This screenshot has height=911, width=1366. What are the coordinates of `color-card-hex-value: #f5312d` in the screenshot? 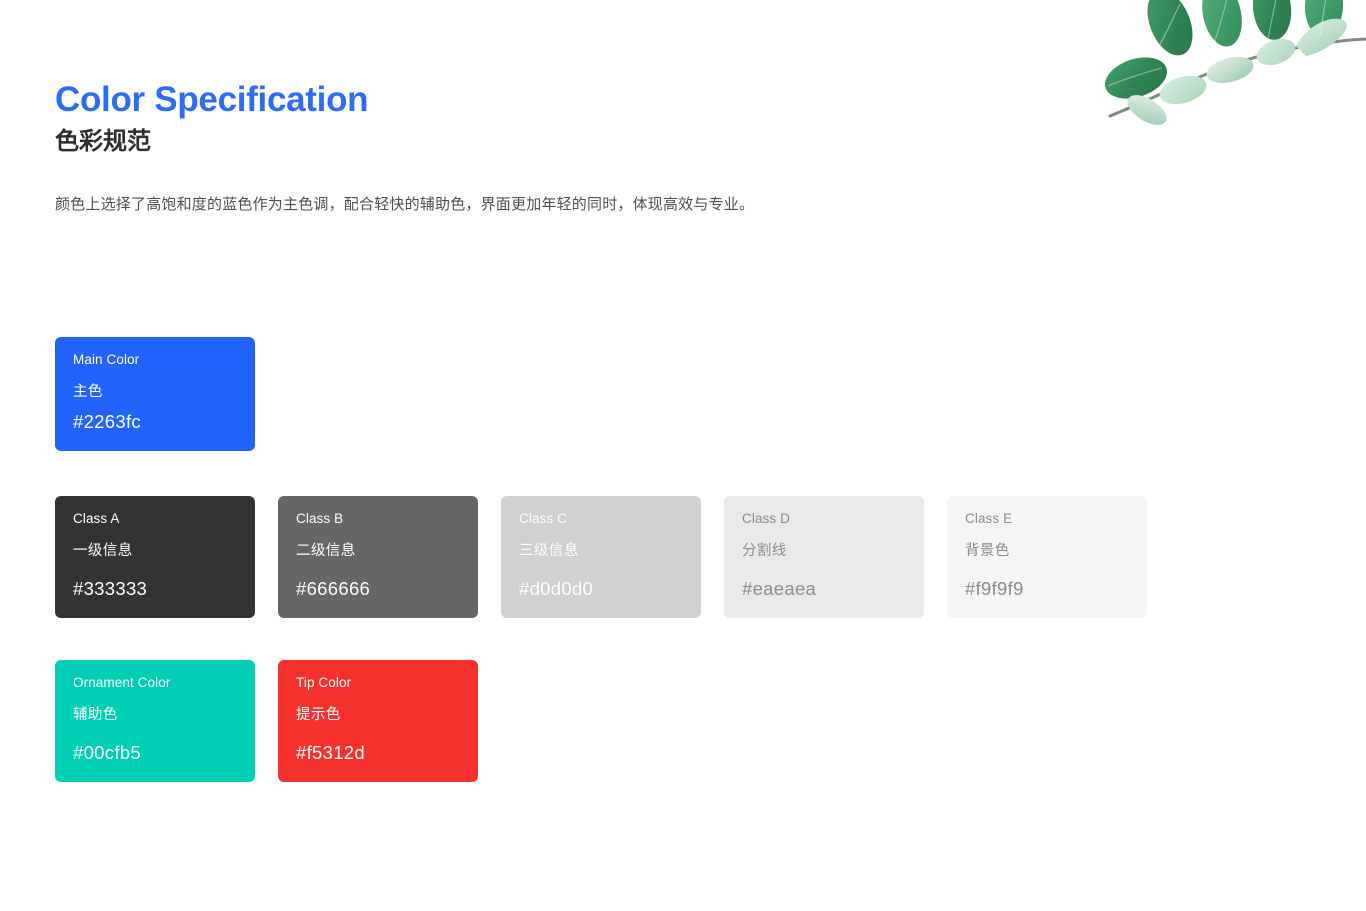 It's located at (330, 752).